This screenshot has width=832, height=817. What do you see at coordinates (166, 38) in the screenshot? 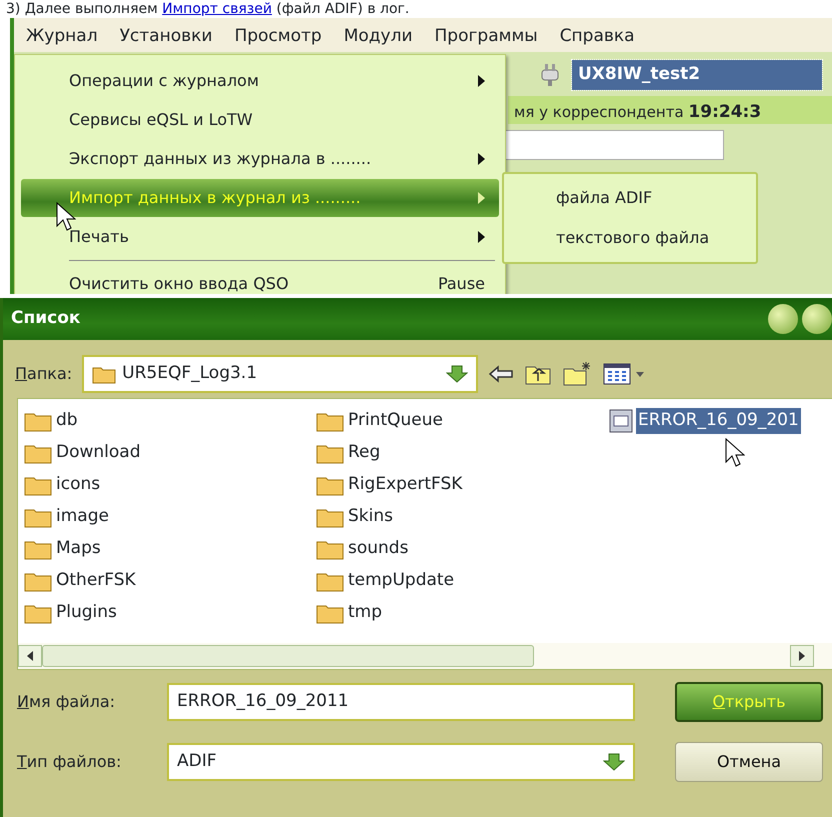
I see `menu-bar-item: Установки` at bounding box center [166, 38].